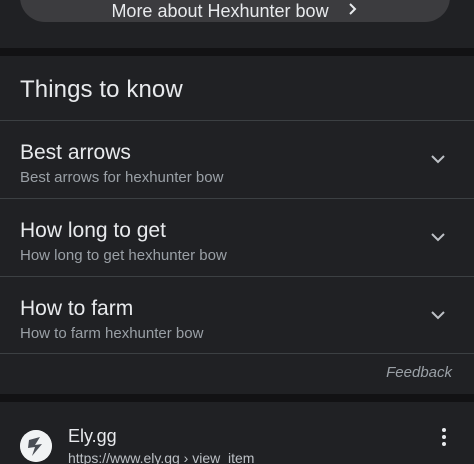 Image resolution: width=474 pixels, height=464 pixels. Describe the element at coordinates (237, 433) in the screenshot. I see `search-result: Ely.gg https://www.ely.gg › view_item` at that location.